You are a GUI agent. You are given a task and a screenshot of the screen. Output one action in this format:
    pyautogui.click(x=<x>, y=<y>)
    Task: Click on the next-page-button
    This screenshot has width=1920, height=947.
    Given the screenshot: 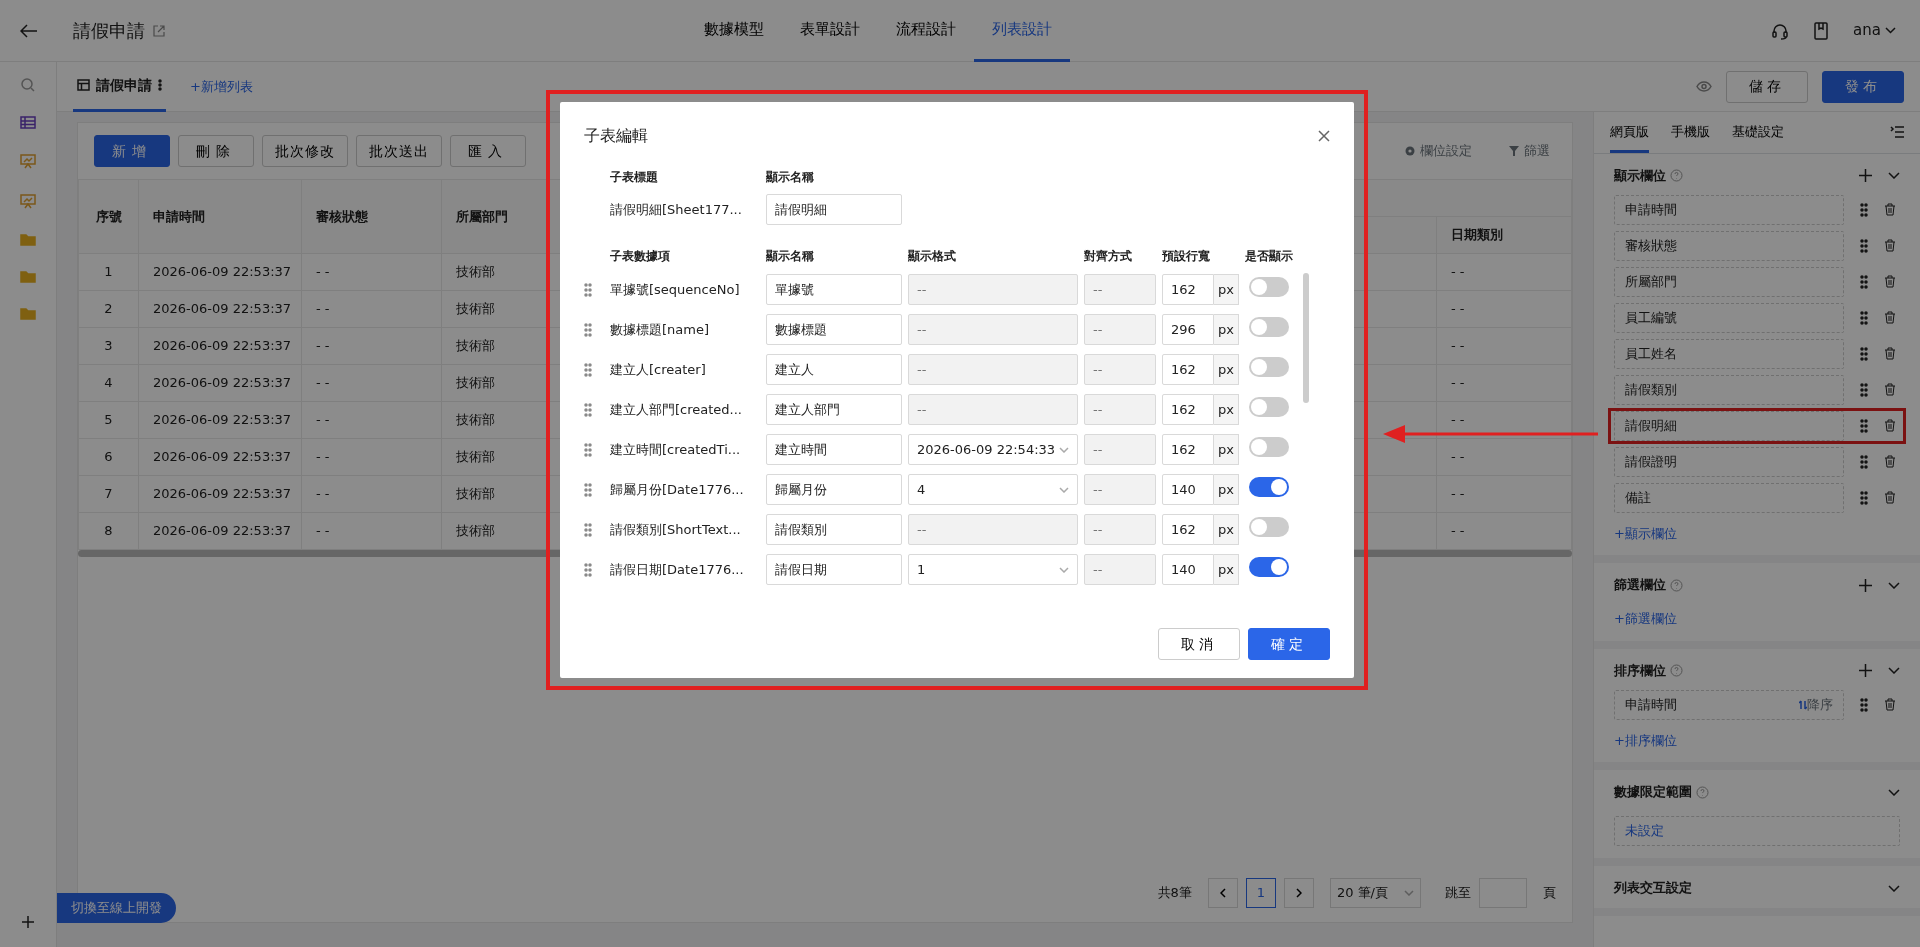 What is the action you would take?
    pyautogui.click(x=1298, y=893)
    